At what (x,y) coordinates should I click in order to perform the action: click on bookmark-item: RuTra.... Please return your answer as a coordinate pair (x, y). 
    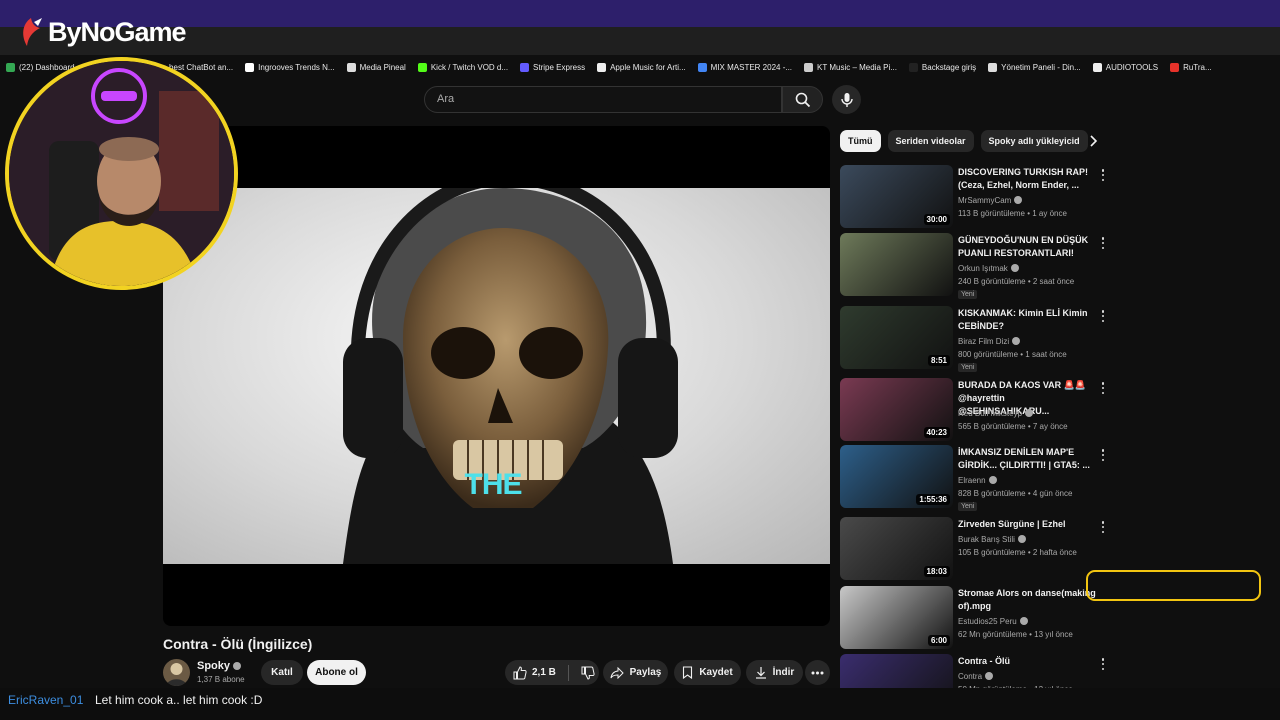
    Looking at the image, I should click on (1191, 67).